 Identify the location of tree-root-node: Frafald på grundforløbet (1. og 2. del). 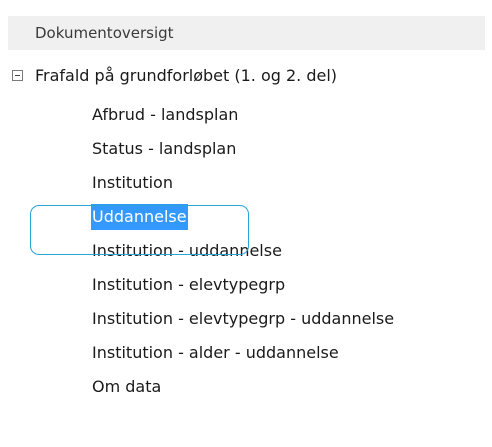
(174, 75).